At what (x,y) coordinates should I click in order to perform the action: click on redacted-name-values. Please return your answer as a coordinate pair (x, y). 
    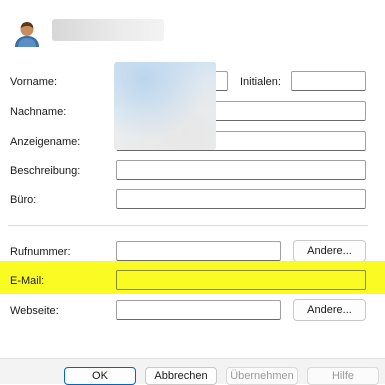
    Looking at the image, I should click on (165, 106).